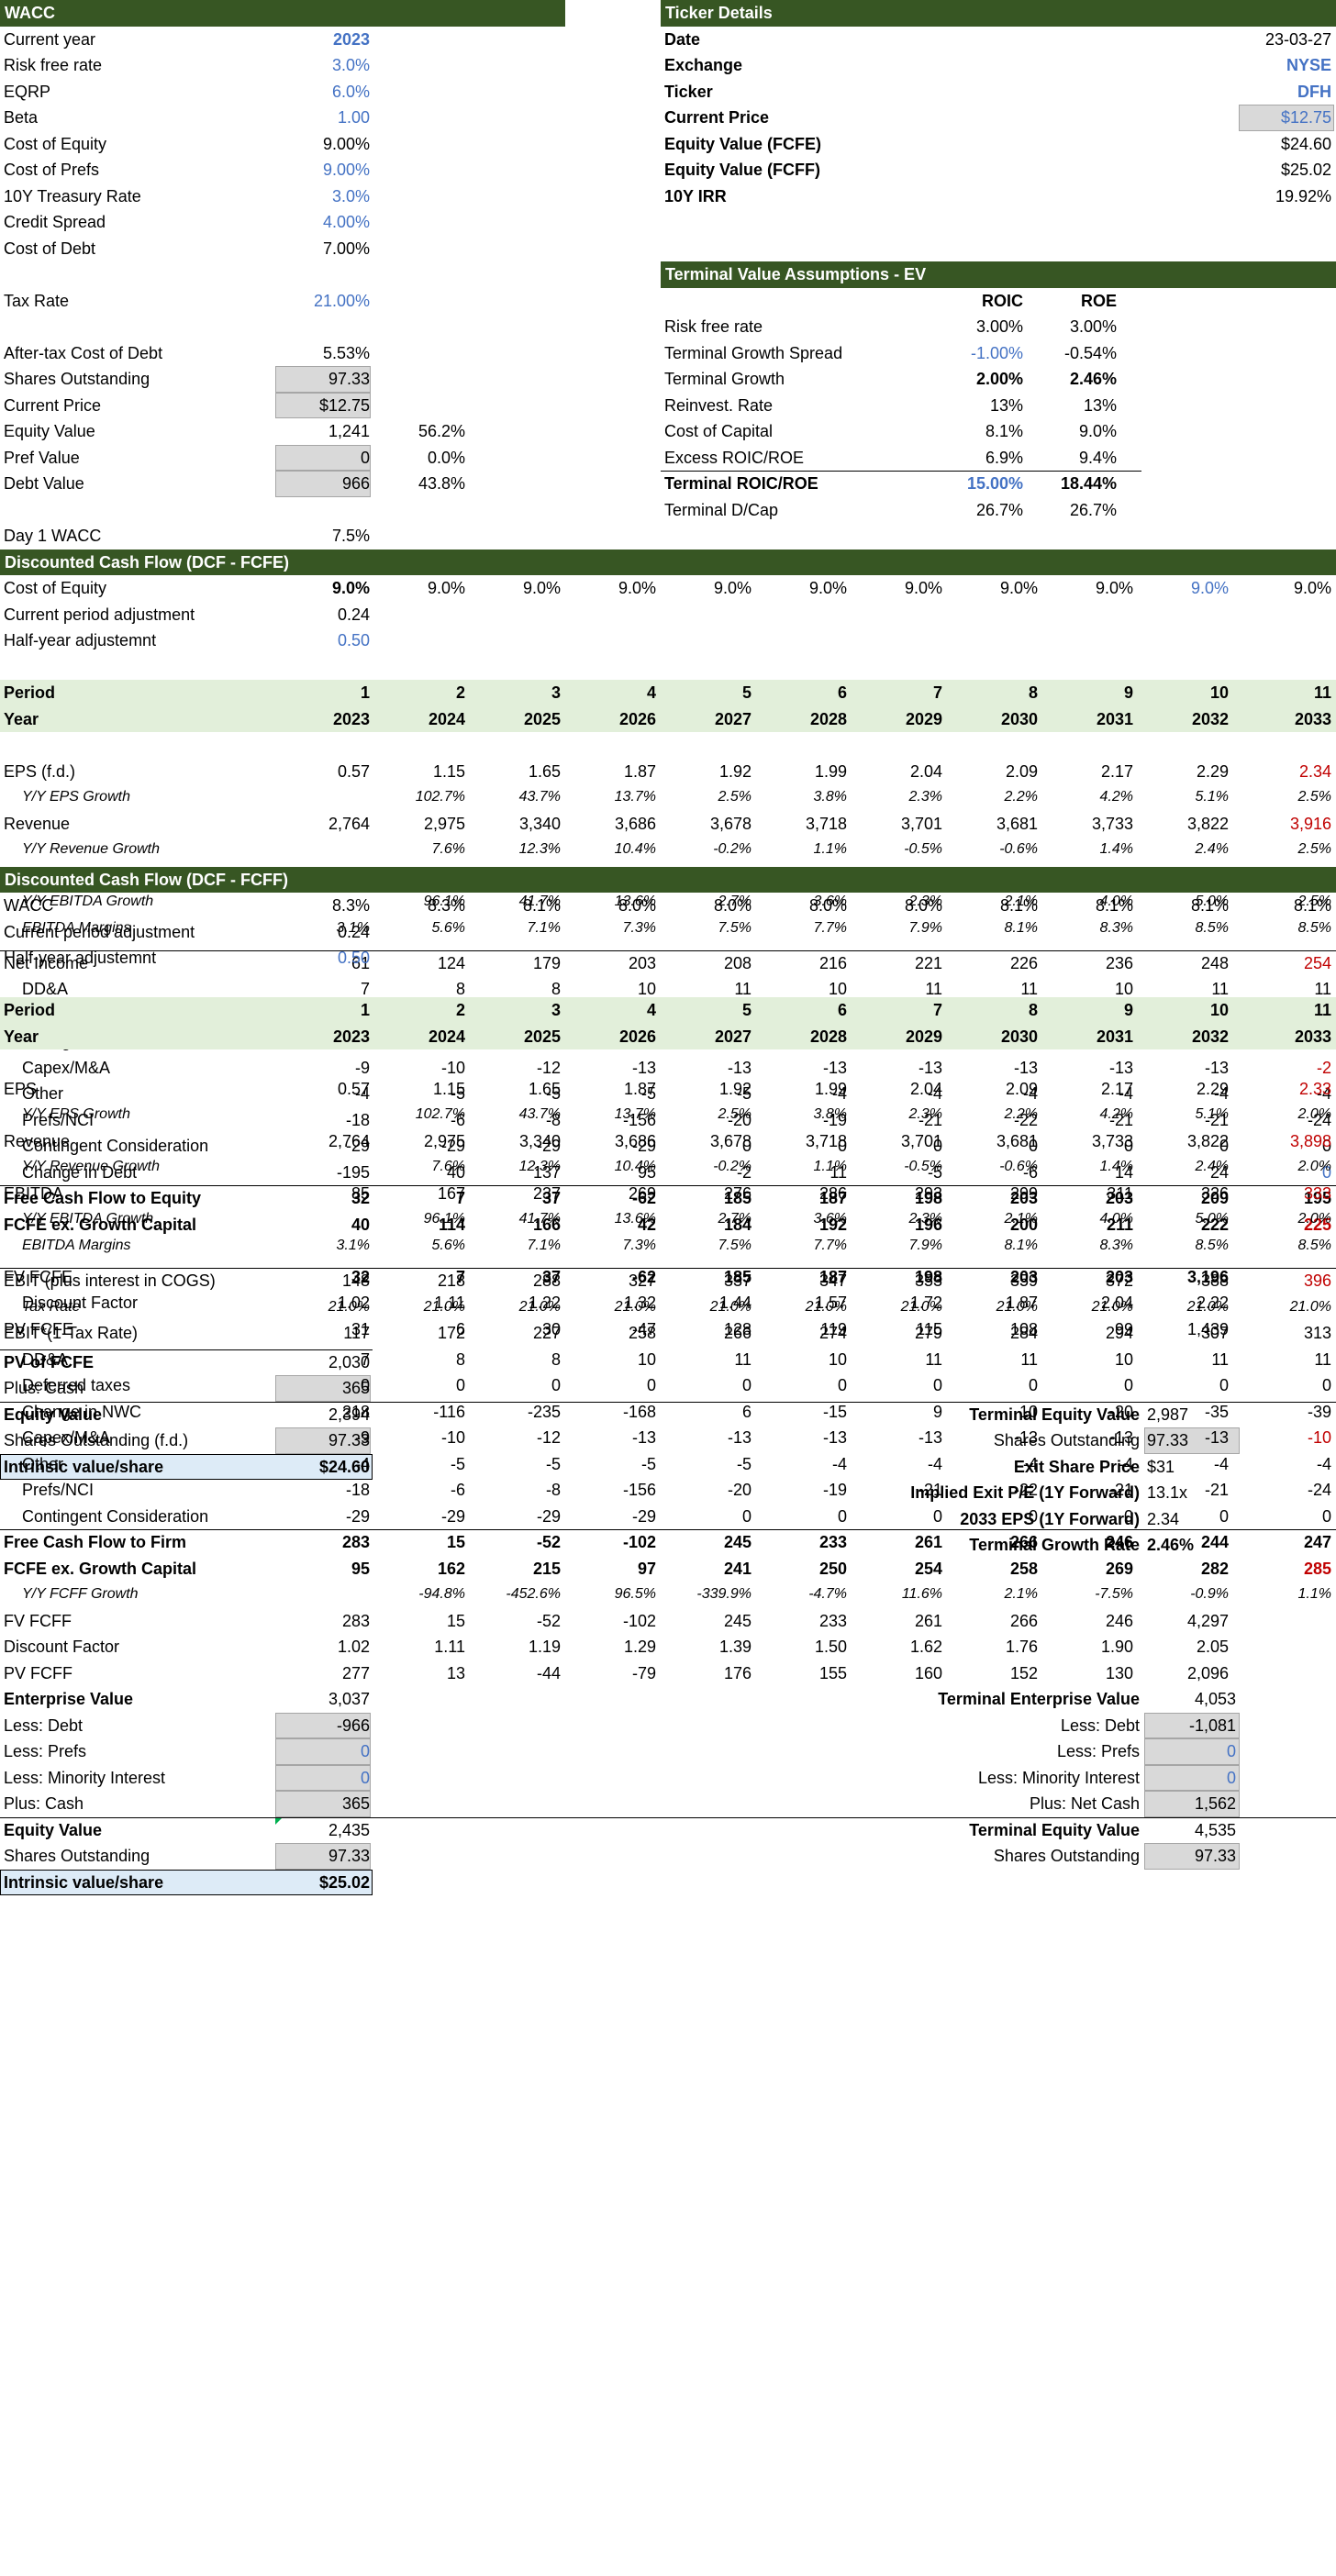 The width and height of the screenshot is (1336, 2576). Describe the element at coordinates (1322, 692) in the screenshot. I see `period-number: 11` at that location.